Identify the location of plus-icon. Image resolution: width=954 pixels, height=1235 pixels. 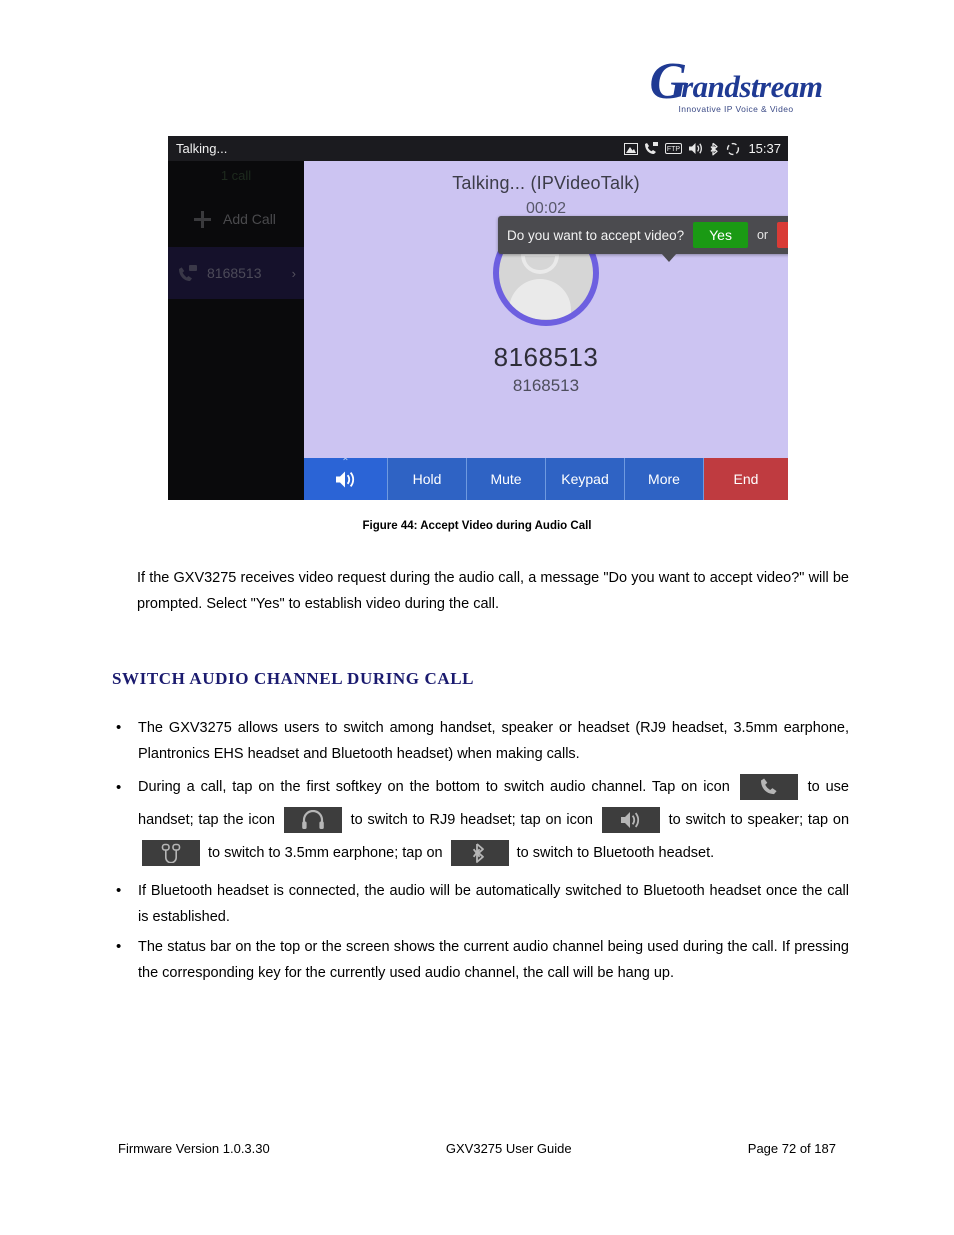
(202, 219).